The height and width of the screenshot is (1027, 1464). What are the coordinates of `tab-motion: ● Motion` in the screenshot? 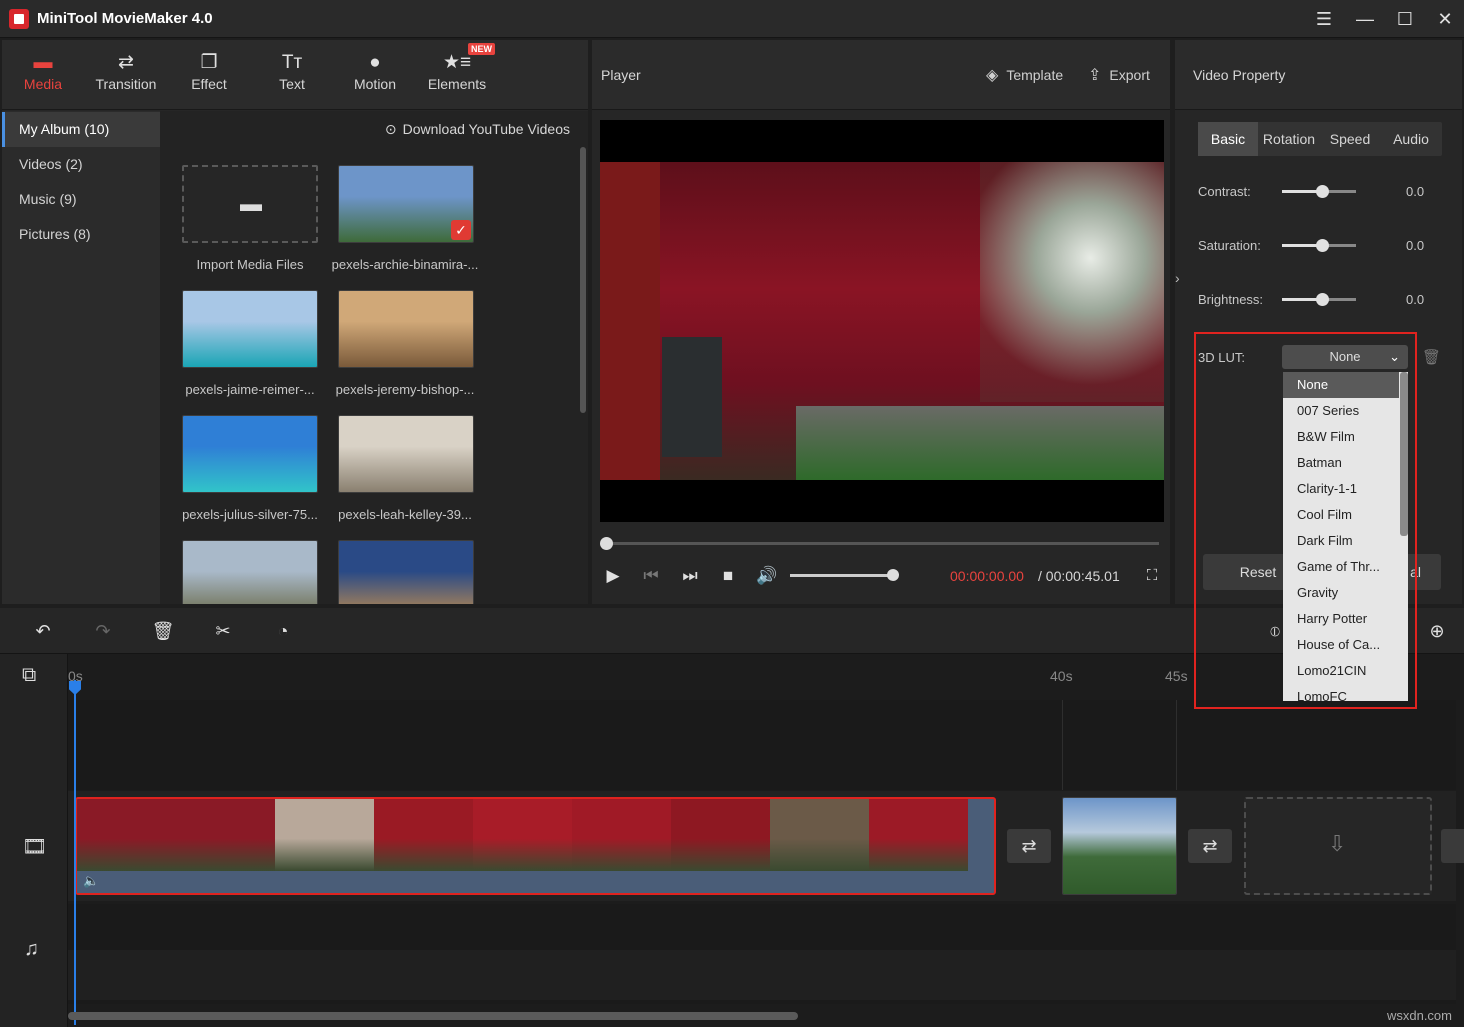 It's located at (375, 77).